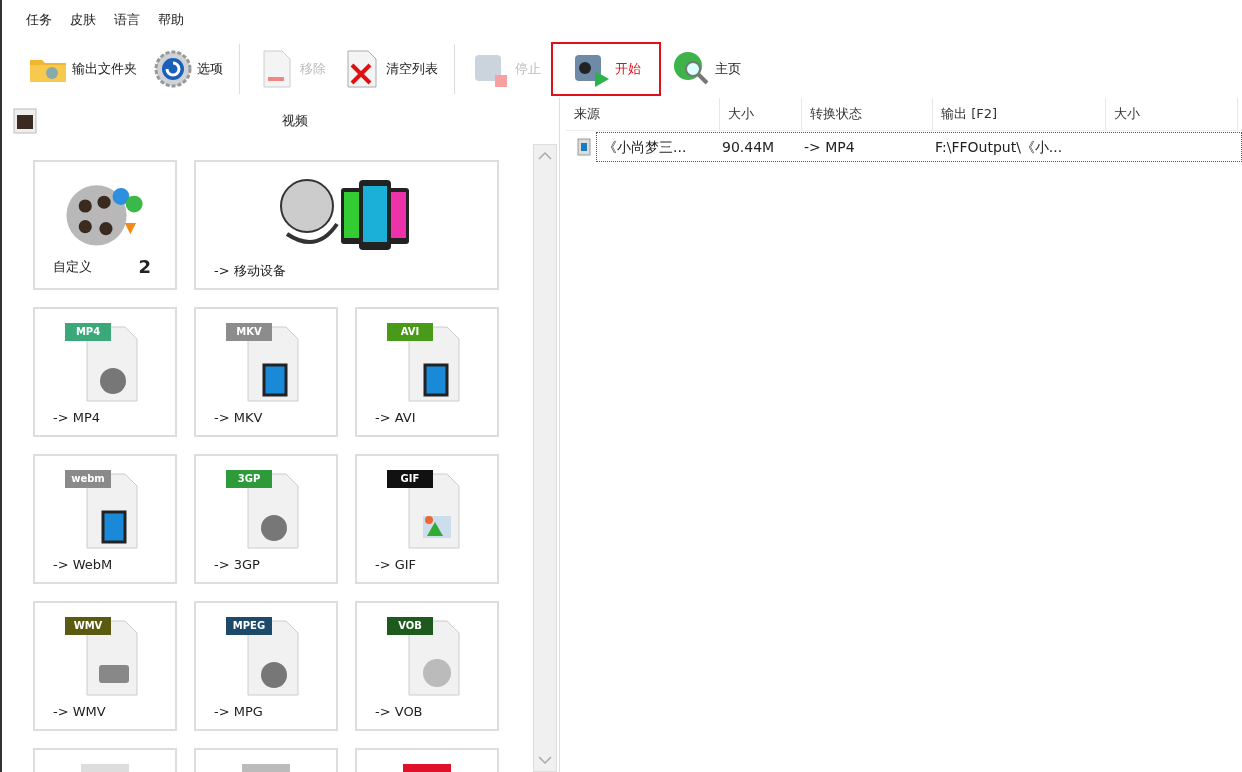 This screenshot has width=1242, height=772. I want to click on format-badge: MPEG, so click(249, 626).